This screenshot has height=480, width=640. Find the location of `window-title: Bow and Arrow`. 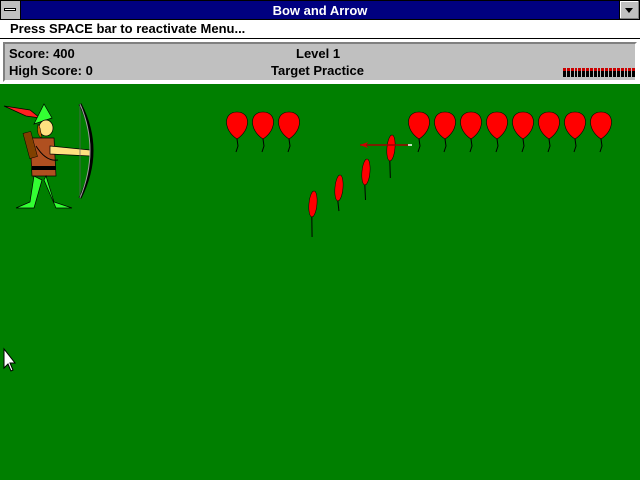

window-title: Bow and Arrow is located at coordinates (320, 10).